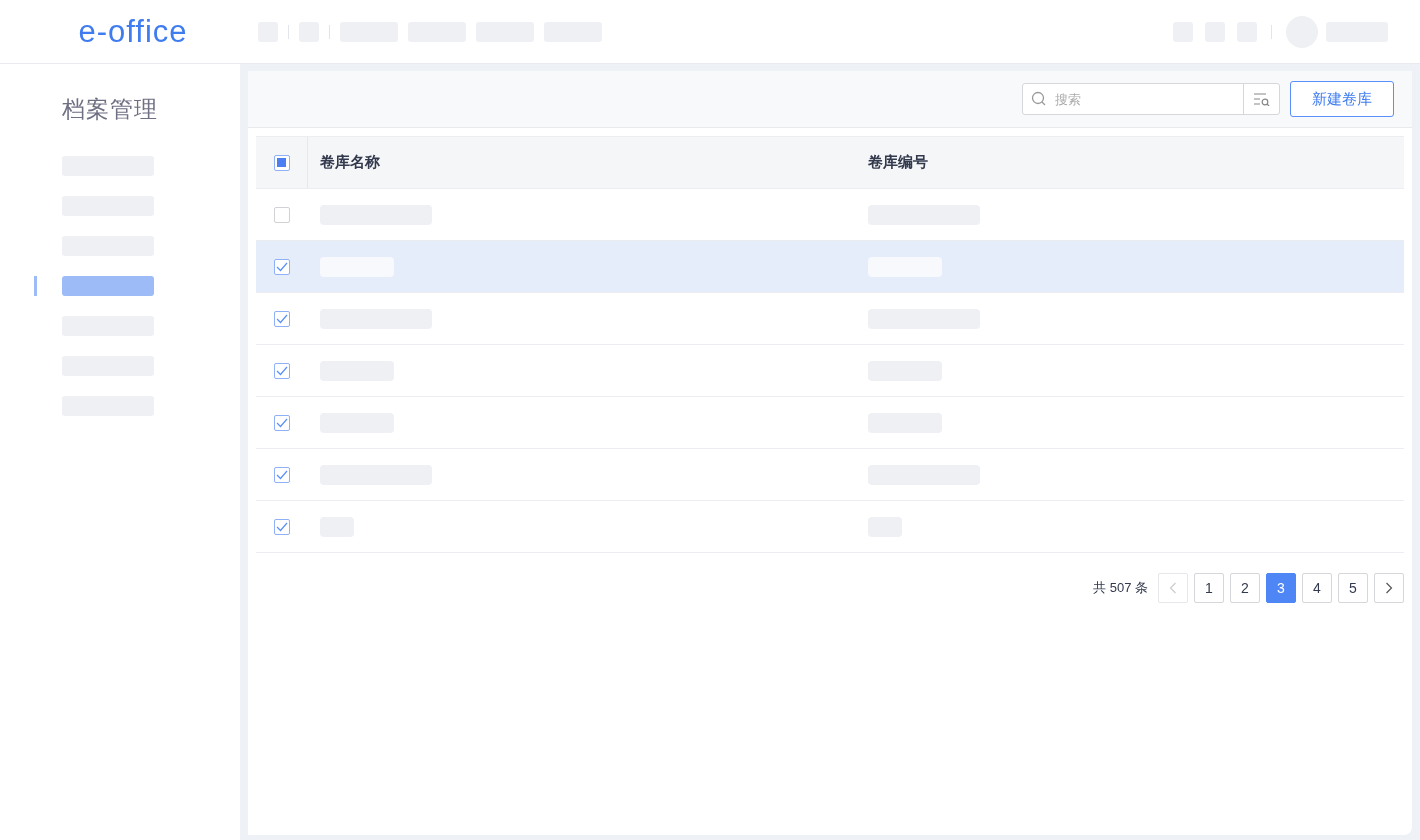 The height and width of the screenshot is (840, 1420). What do you see at coordinates (35, 286) in the screenshot?
I see `active-indicator` at bounding box center [35, 286].